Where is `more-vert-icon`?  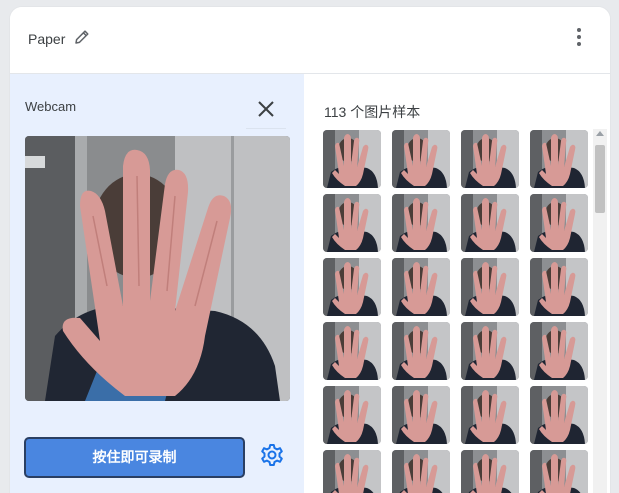 more-vert-icon is located at coordinates (579, 37).